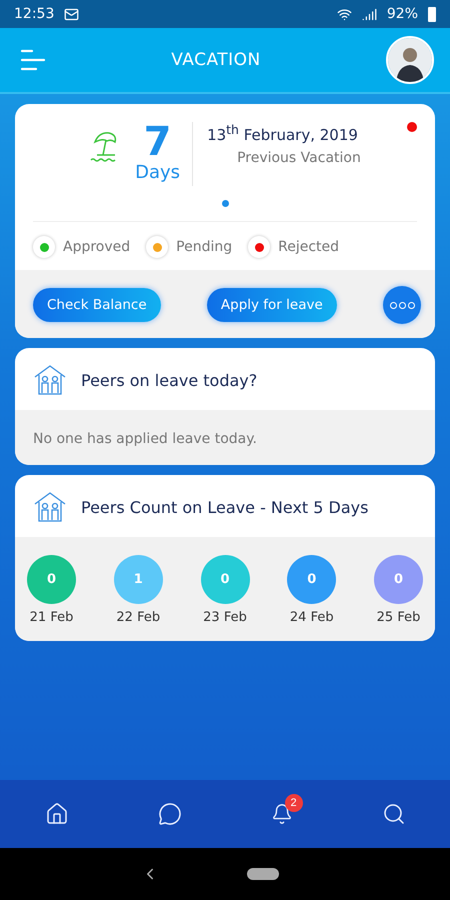 The image size is (450, 900). Describe the element at coordinates (309, 247) in the screenshot. I see `legend-label: Rejected` at that location.